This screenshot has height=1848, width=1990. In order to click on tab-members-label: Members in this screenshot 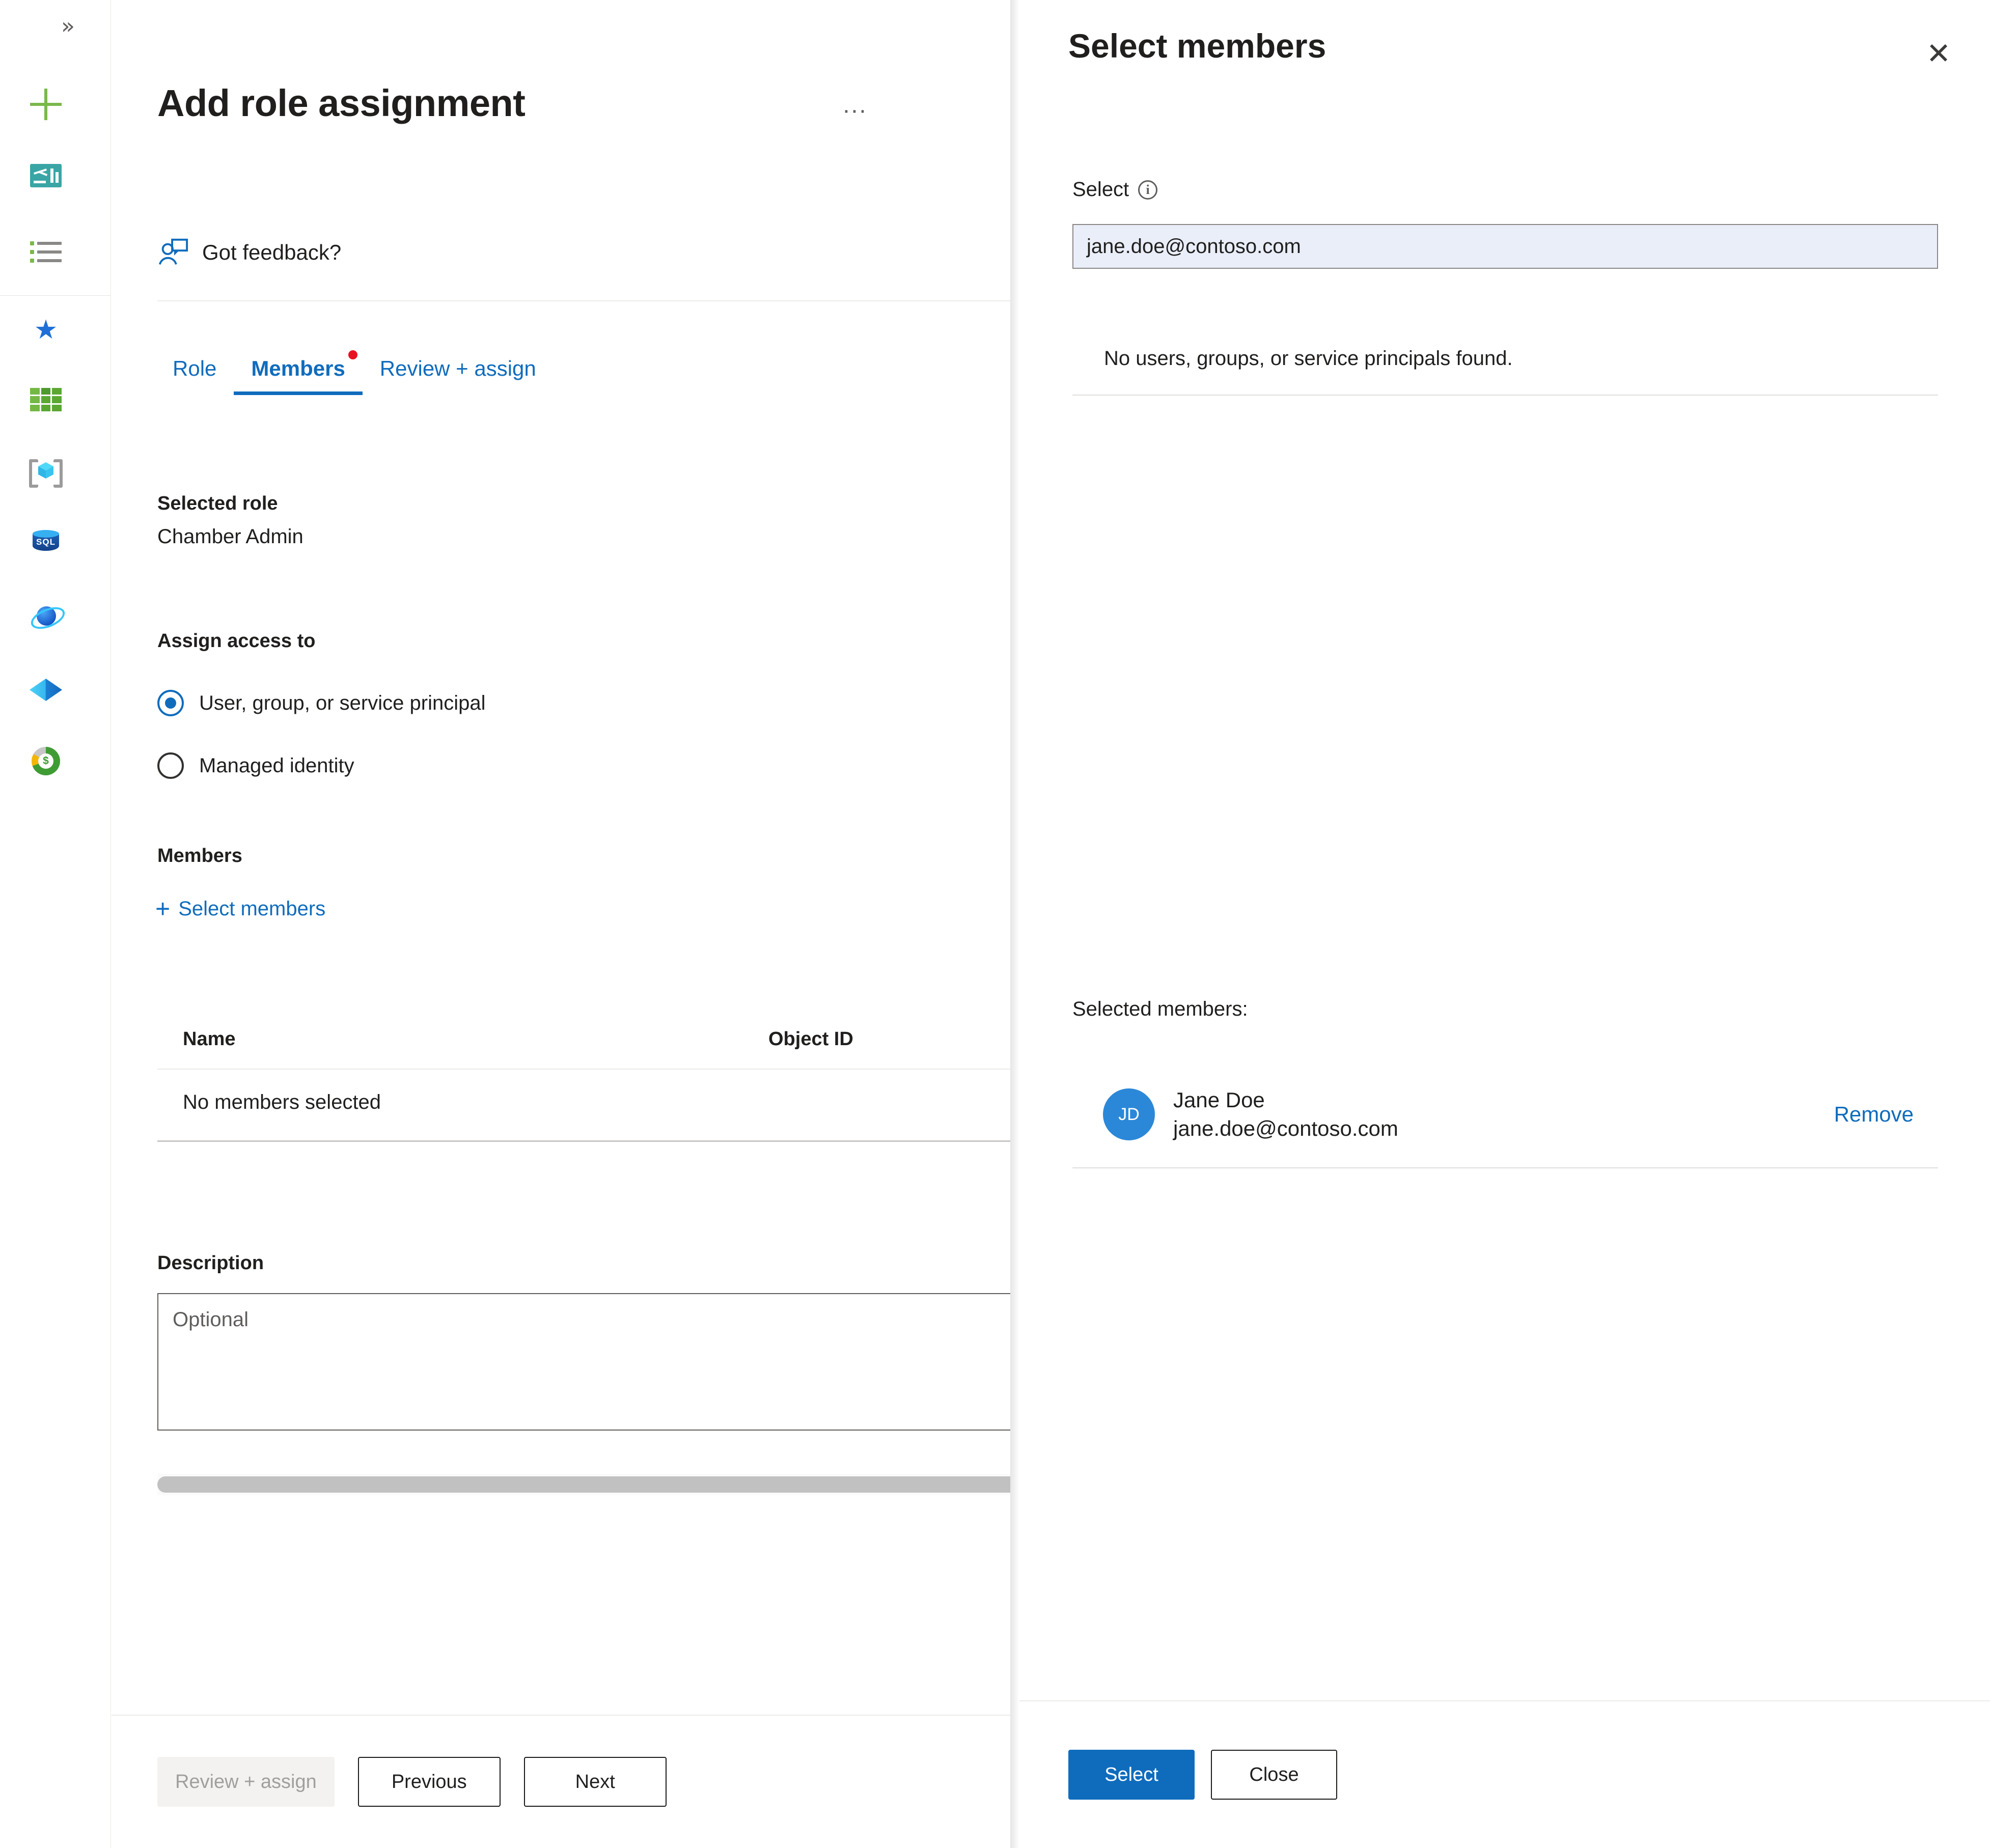, I will do `click(298, 368)`.